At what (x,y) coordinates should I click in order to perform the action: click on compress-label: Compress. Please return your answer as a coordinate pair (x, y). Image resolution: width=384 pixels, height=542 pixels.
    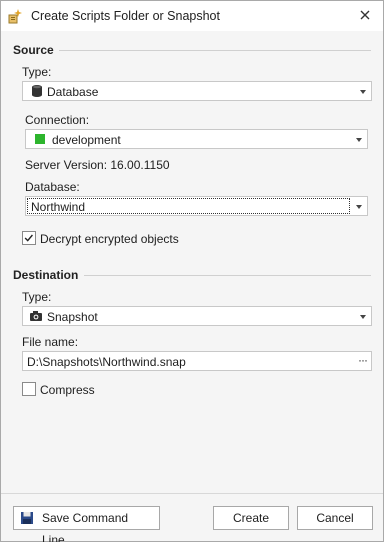
    Looking at the image, I should click on (67, 390).